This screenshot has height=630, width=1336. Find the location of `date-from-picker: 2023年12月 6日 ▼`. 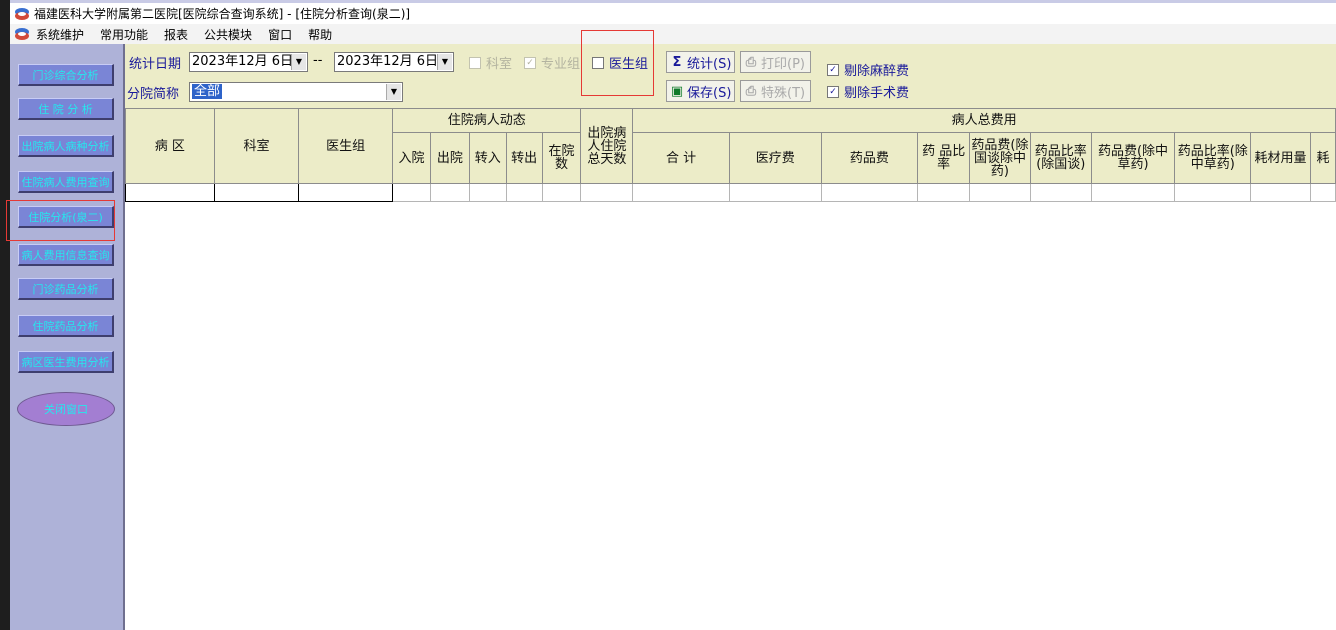

date-from-picker: 2023年12月 6日 ▼ is located at coordinates (248, 62).